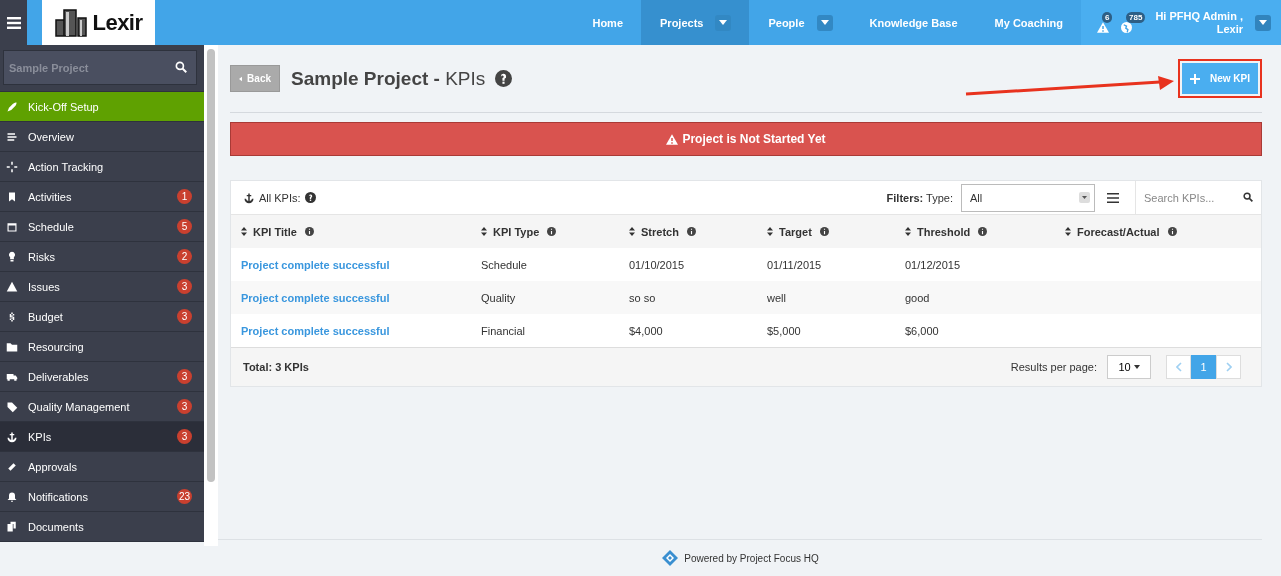 The image size is (1281, 576). Describe the element at coordinates (503, 330) in the screenshot. I see `table-cell: Financial` at that location.